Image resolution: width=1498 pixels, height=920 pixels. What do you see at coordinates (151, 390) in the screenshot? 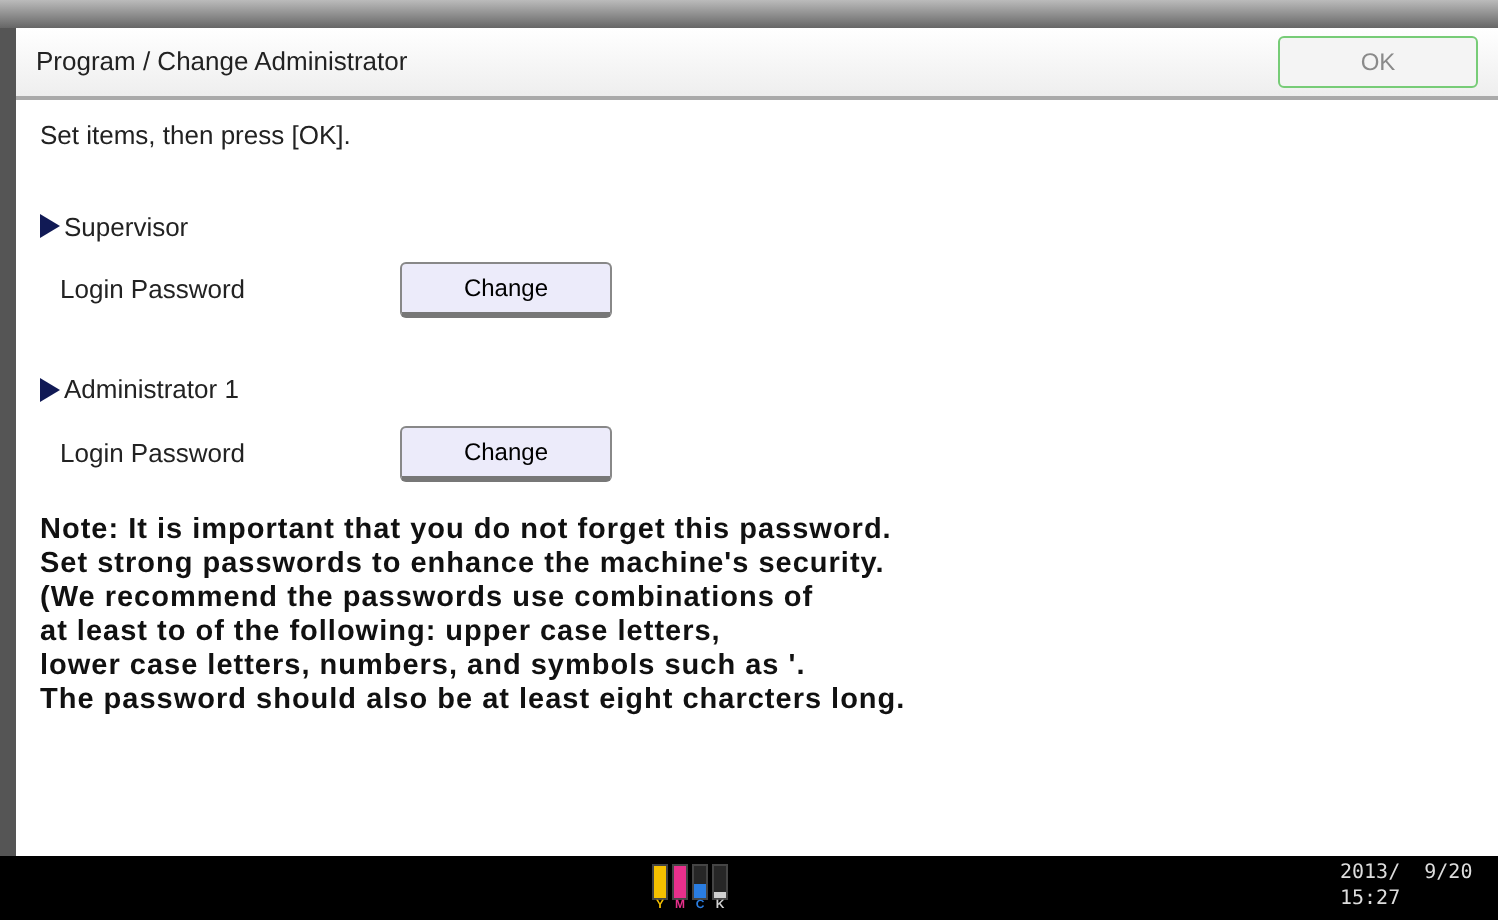
I see `section-heading: Administrator 1` at bounding box center [151, 390].